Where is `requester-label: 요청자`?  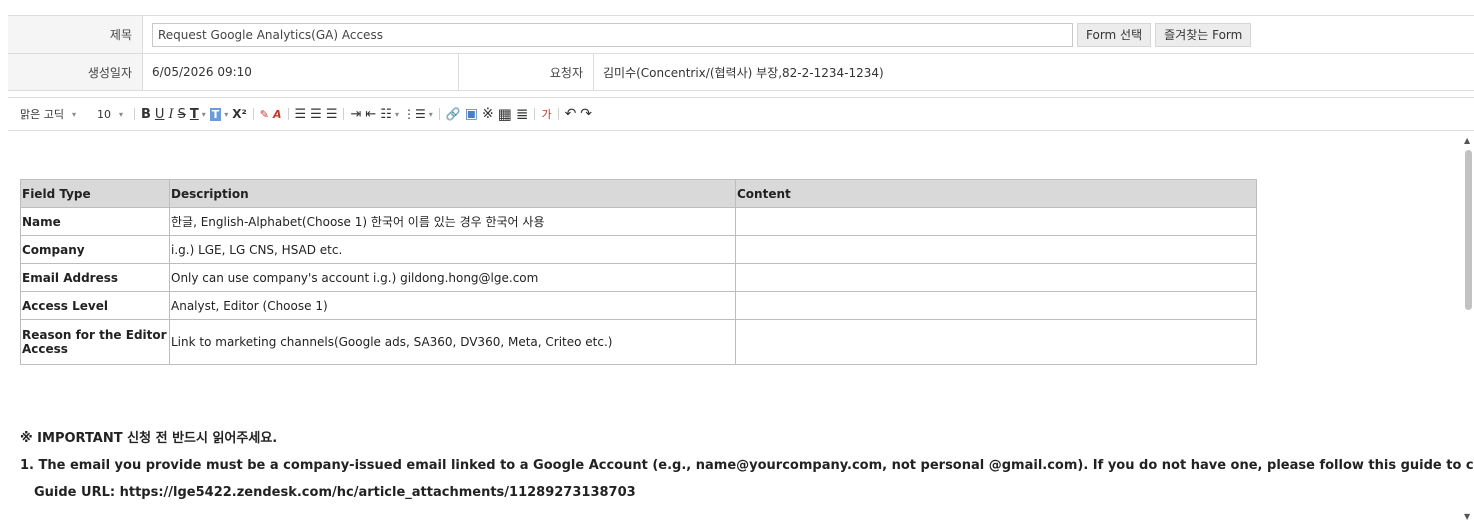
requester-label: 요청자 is located at coordinates (526, 72).